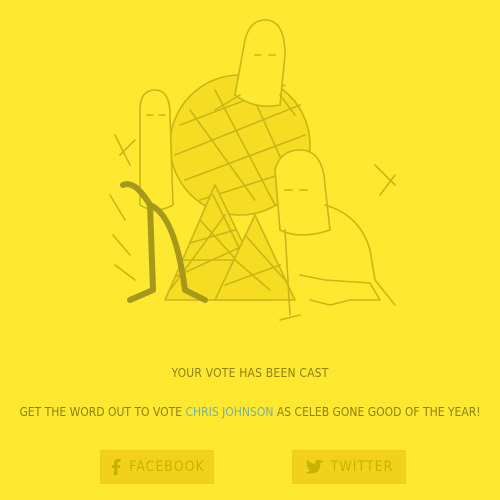 The width and height of the screenshot is (500, 500). Describe the element at coordinates (116, 467) in the screenshot. I see `facebook-icon` at that location.